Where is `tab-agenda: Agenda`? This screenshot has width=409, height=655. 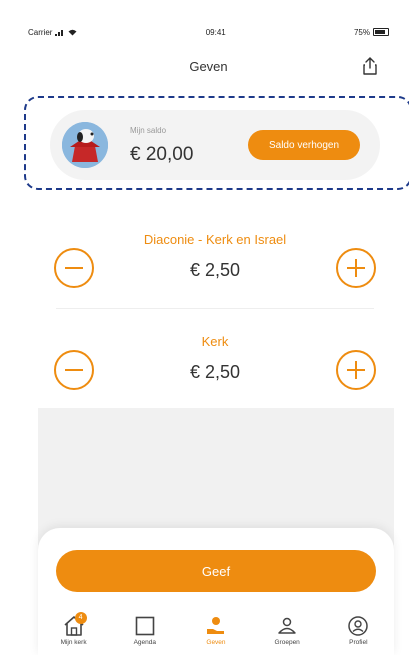 tab-agenda: Agenda is located at coordinates (145, 633).